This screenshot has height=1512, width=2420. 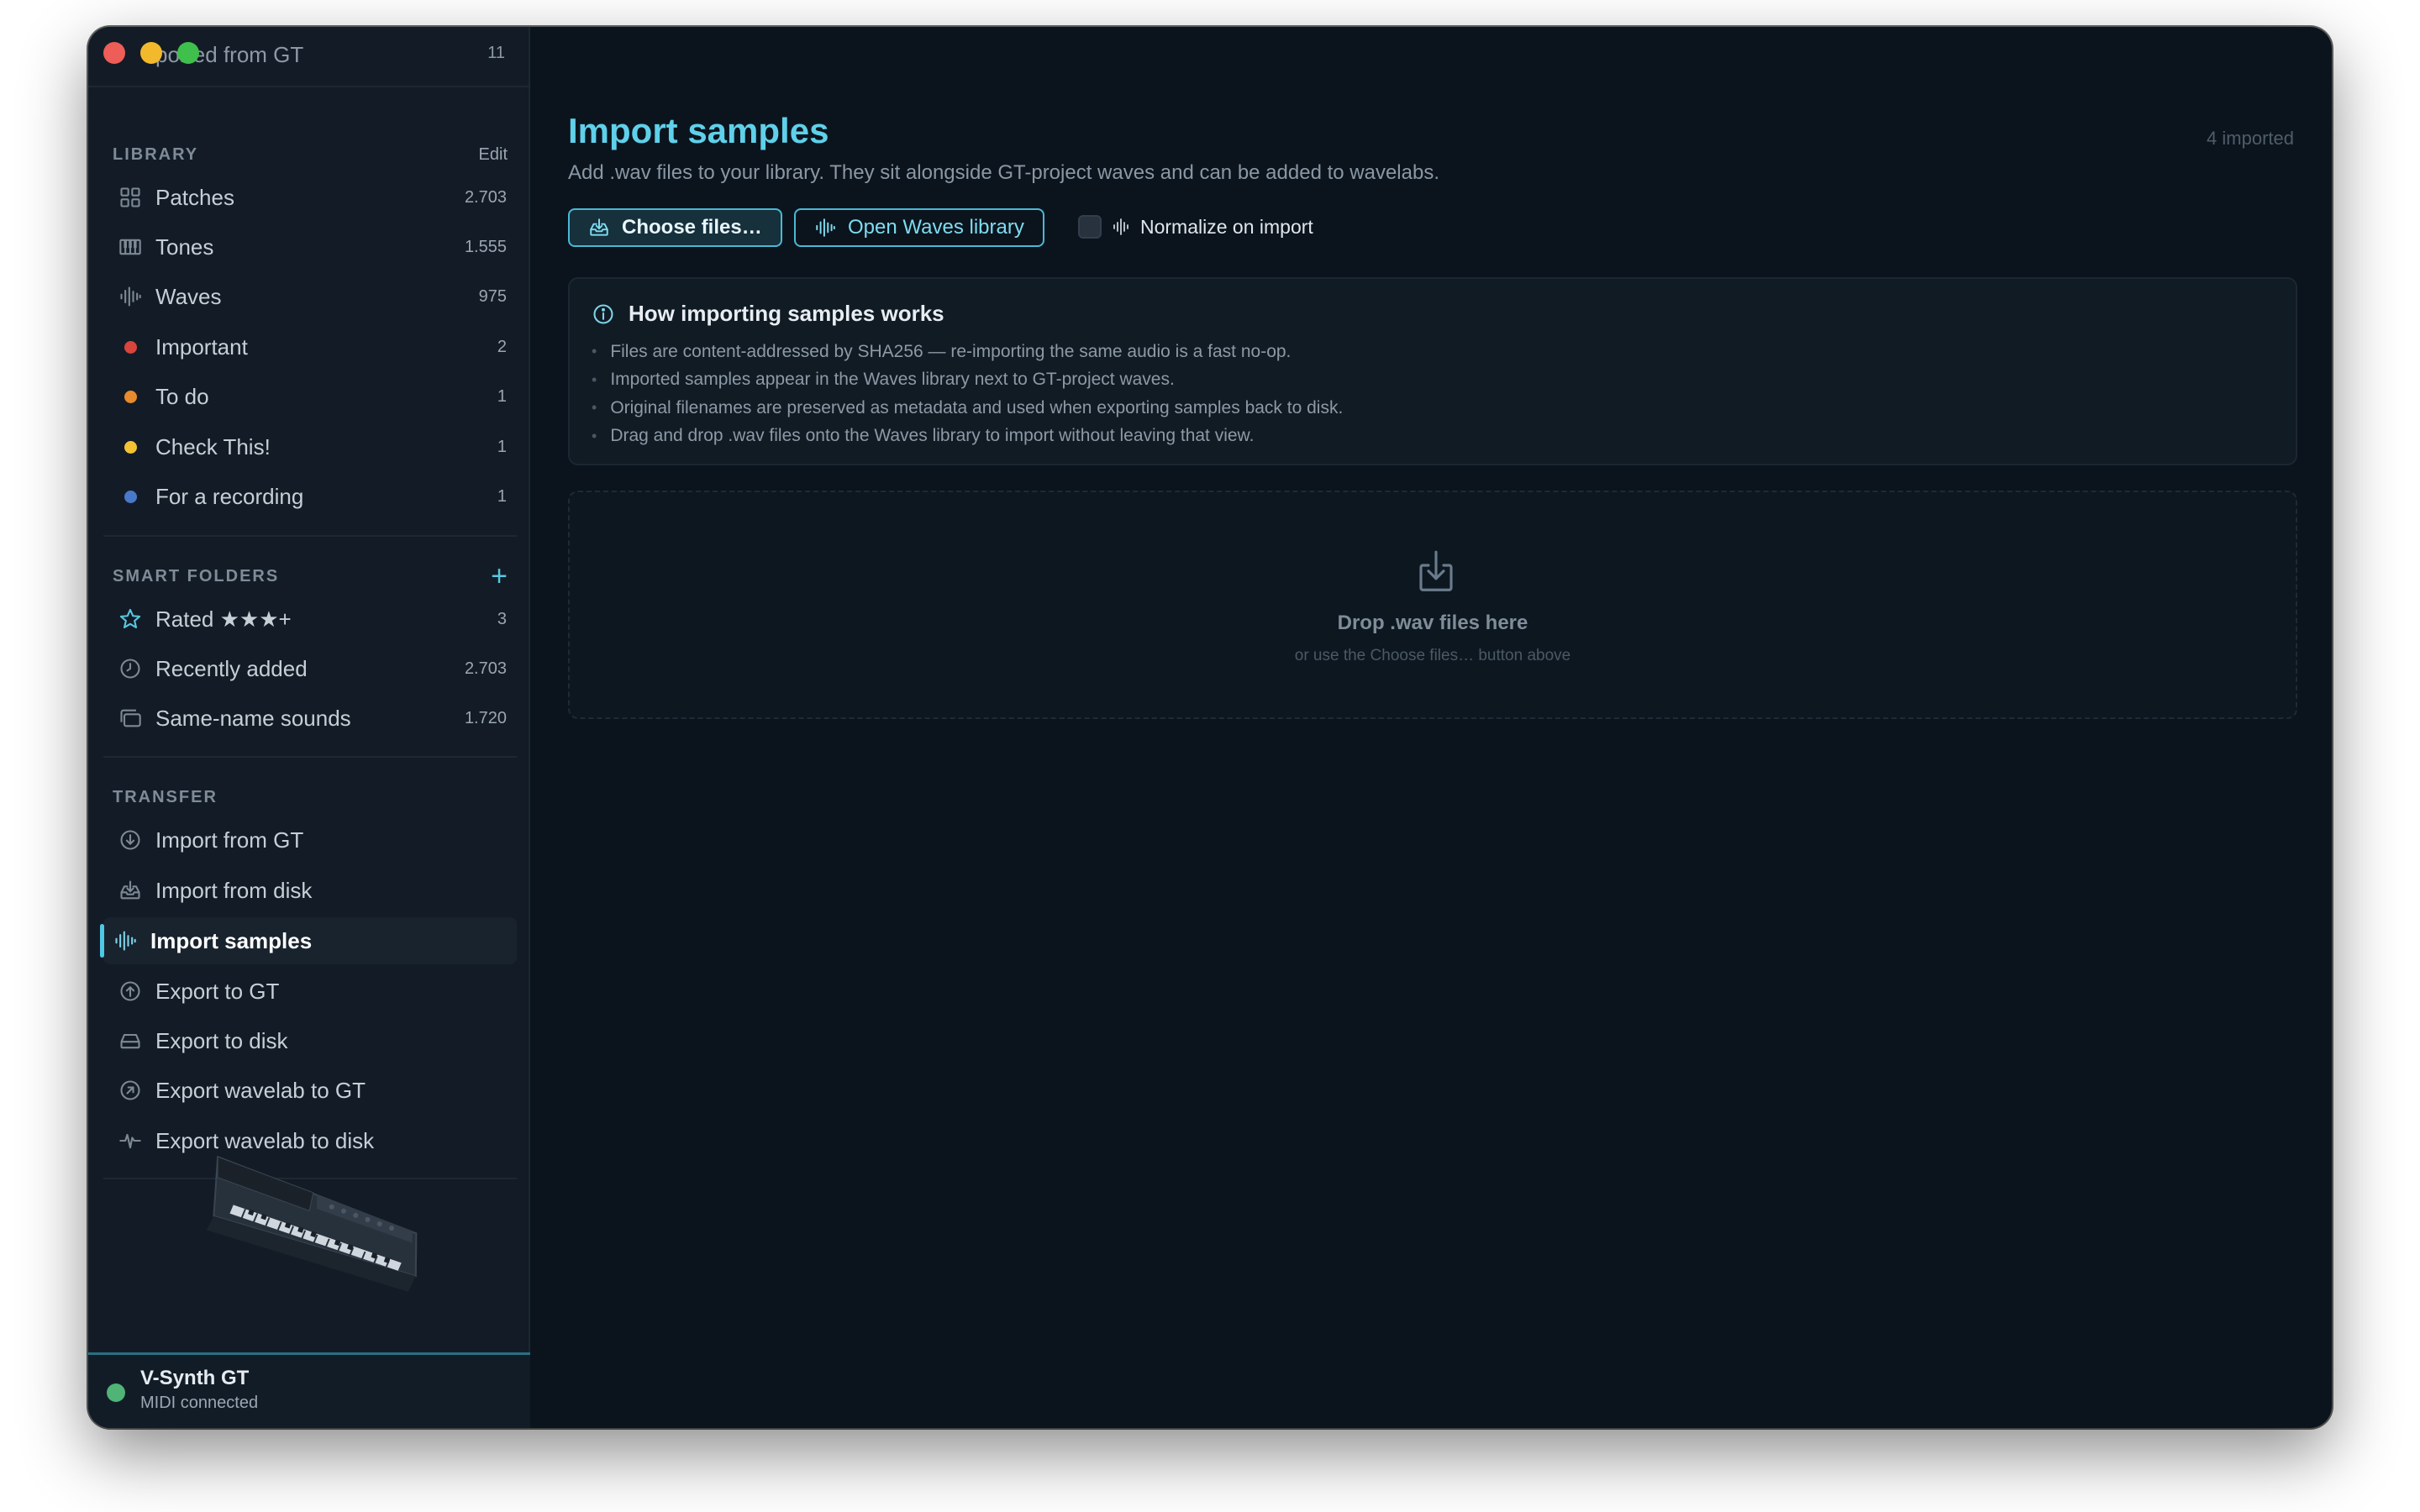 I want to click on sidebar-item-label: Rated ★★★+, so click(x=224, y=619).